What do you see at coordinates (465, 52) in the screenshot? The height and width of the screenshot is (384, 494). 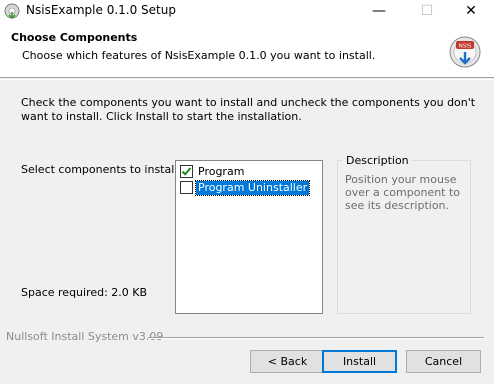 I see `installer-disk-icon: NSIS` at bounding box center [465, 52].